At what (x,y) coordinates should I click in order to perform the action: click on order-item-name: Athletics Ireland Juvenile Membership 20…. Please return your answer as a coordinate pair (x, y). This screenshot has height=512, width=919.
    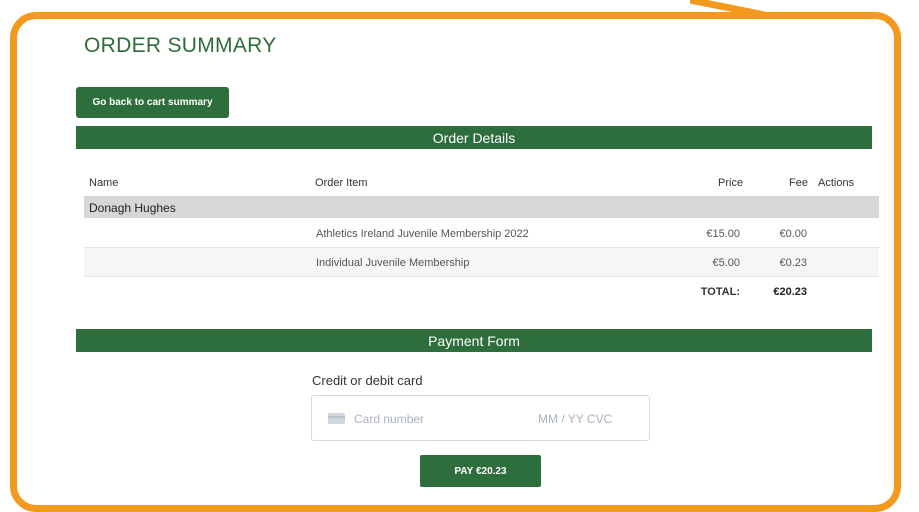
    Looking at the image, I should click on (422, 234).